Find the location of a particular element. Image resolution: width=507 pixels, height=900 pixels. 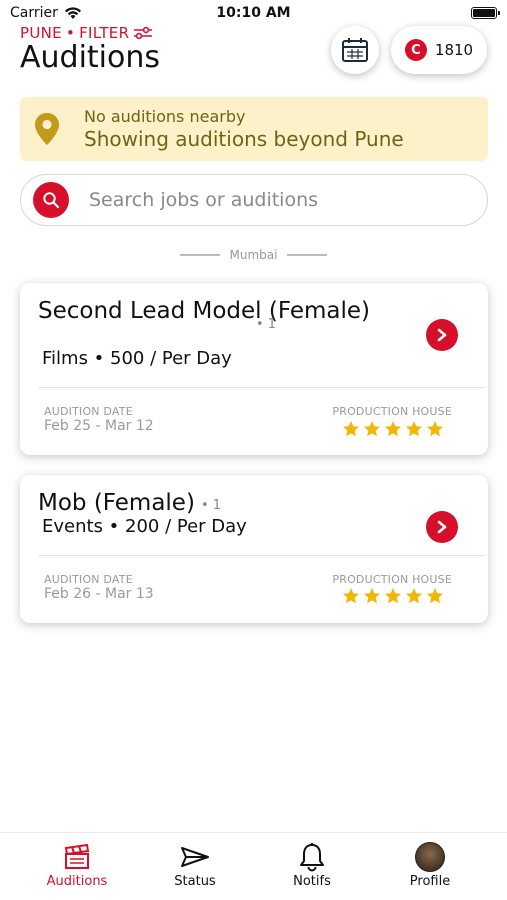

audition-date-value: Feb 26 - Mar 13 is located at coordinates (99, 594).